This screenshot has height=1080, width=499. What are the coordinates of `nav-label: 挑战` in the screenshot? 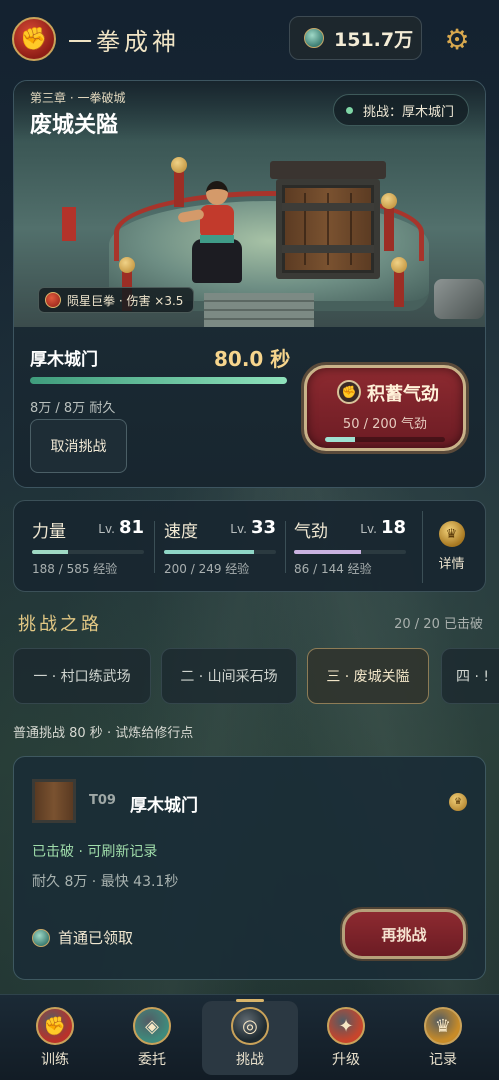 It's located at (250, 1060).